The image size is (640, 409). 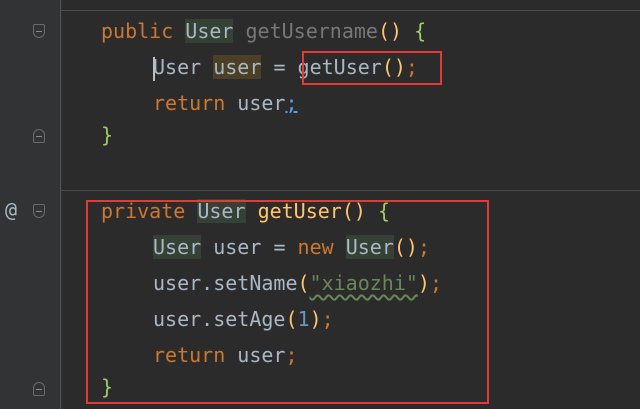 What do you see at coordinates (11, 210) in the screenshot?
I see `override-marker-icon: @` at bounding box center [11, 210].